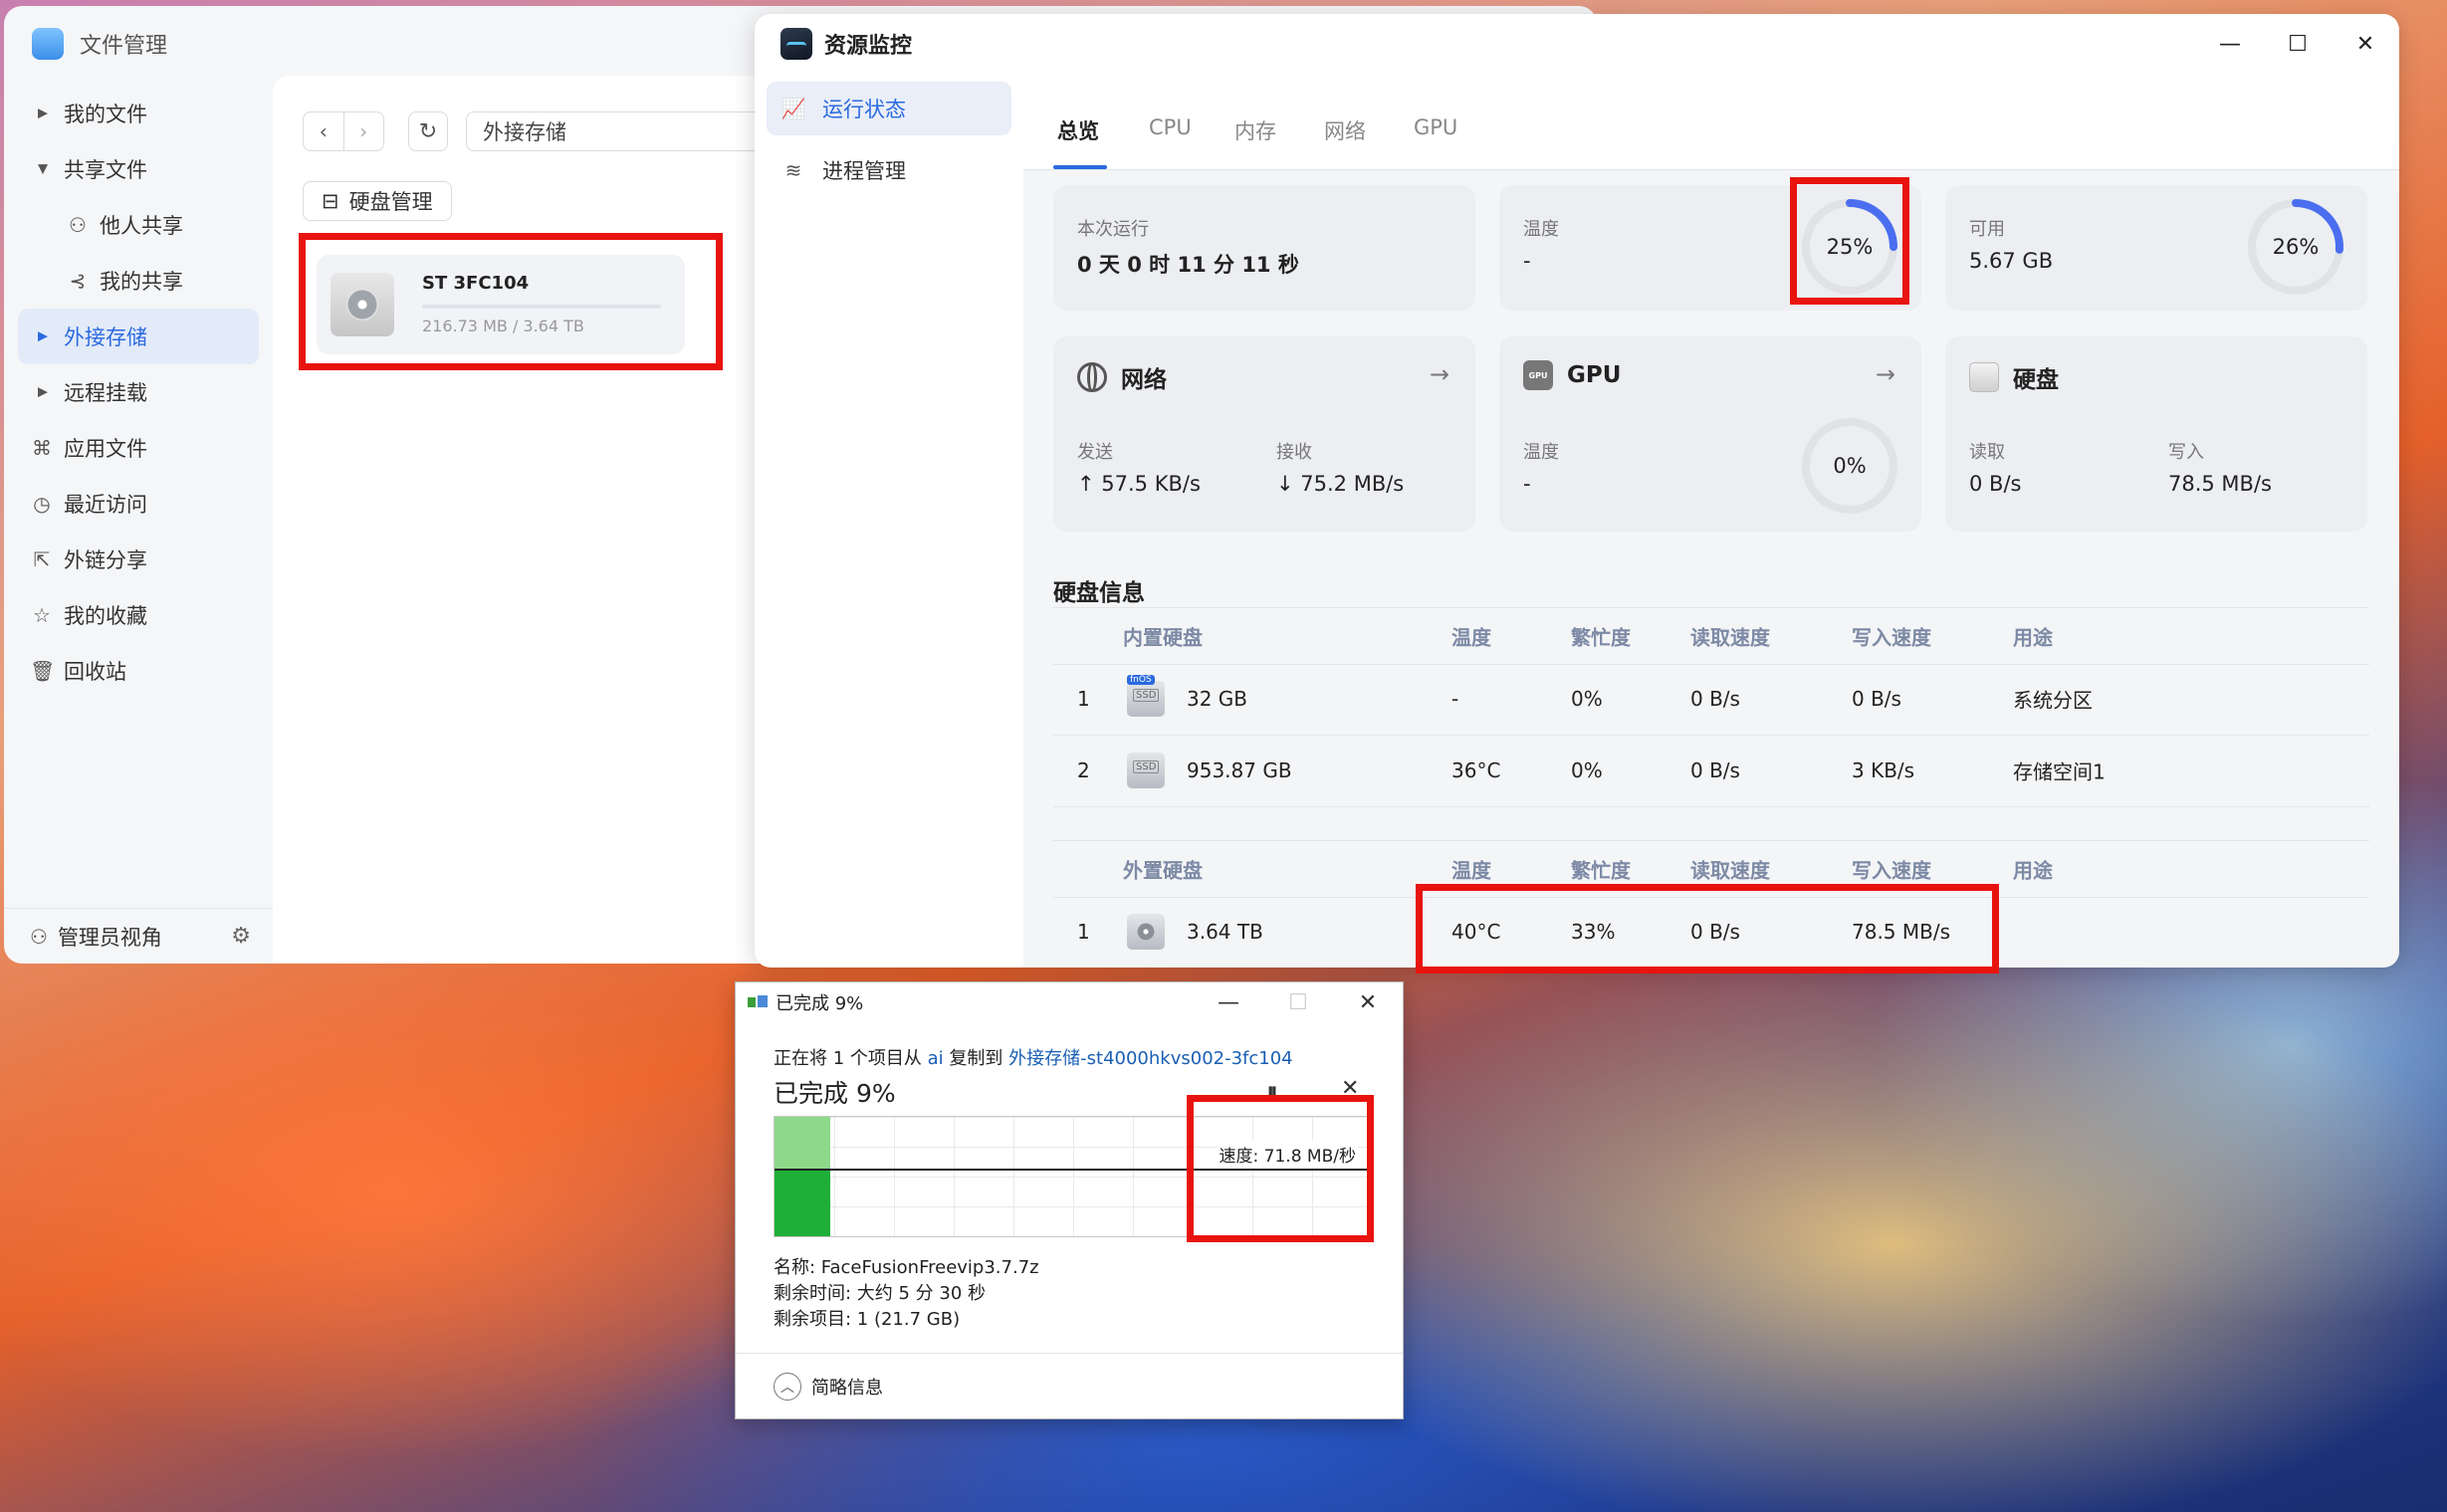 Image resolution: width=2447 pixels, height=1512 pixels. What do you see at coordinates (2220, 484) in the screenshot?
I see `disk-write-value: 78.5 MB/s` at bounding box center [2220, 484].